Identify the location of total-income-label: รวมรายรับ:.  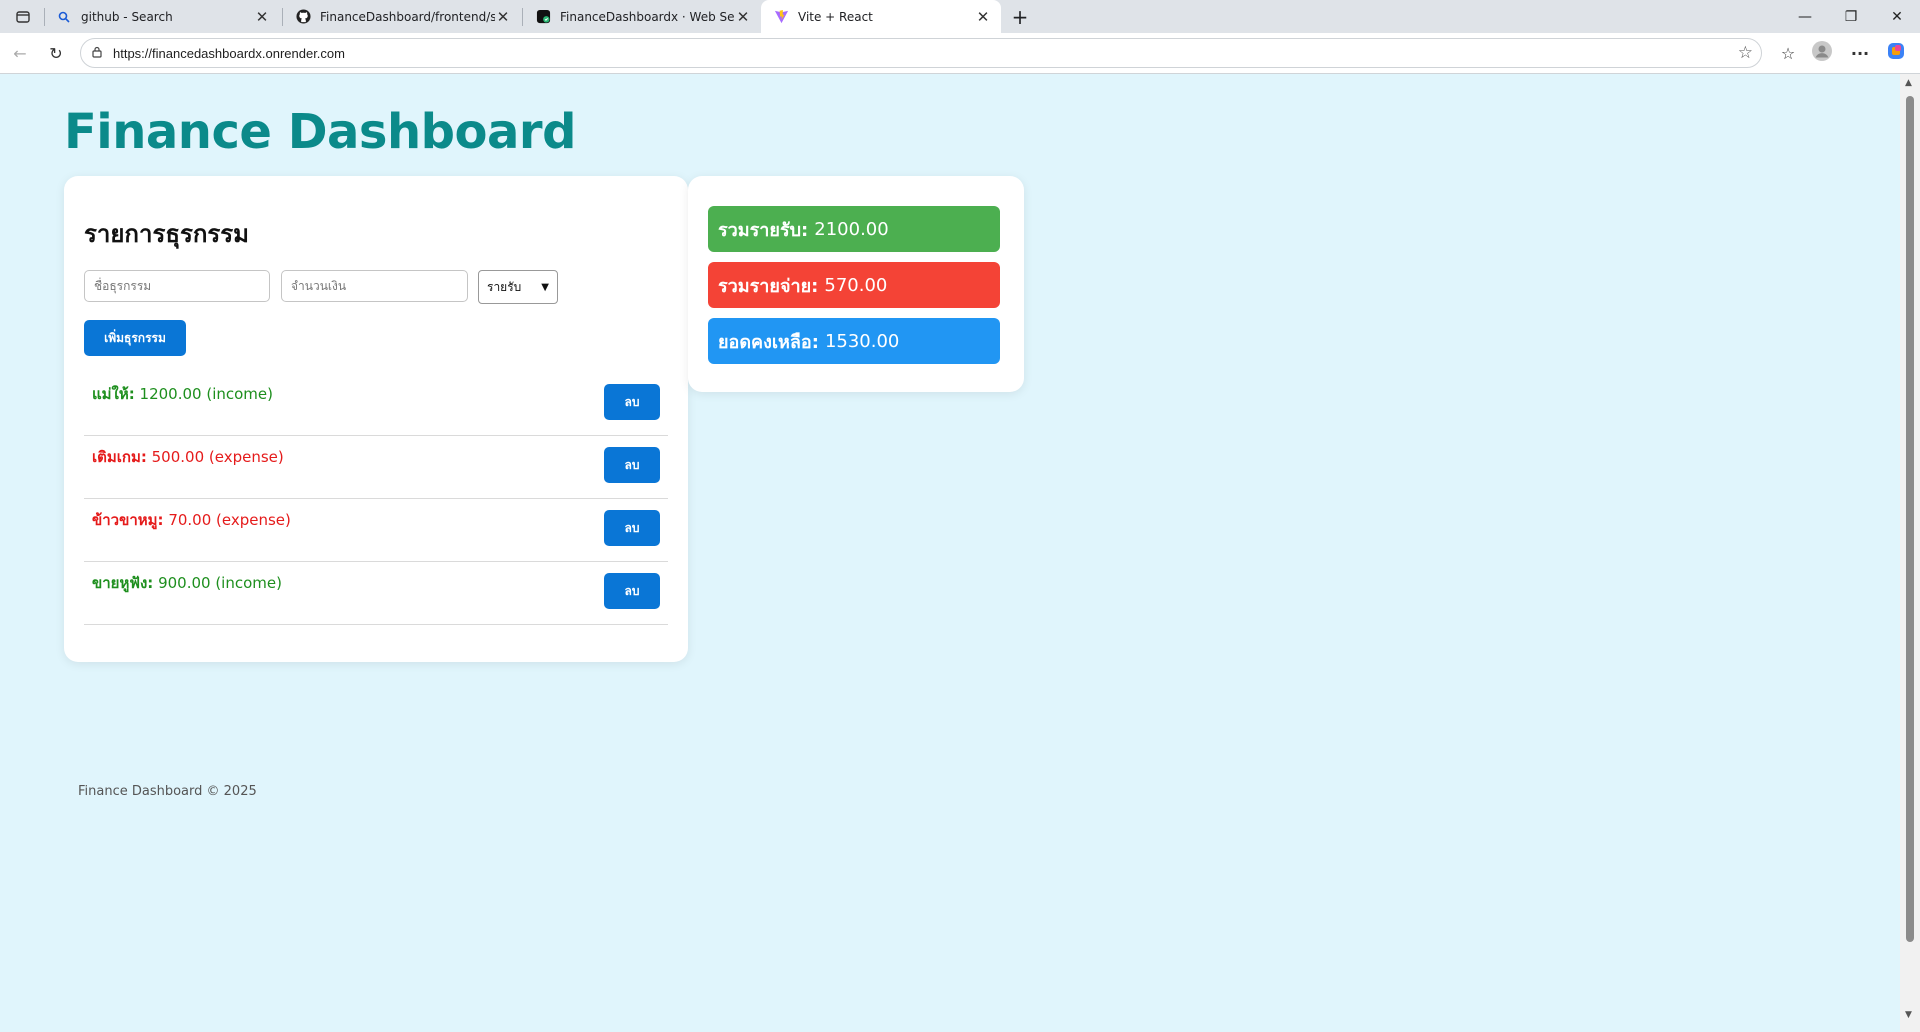
(763, 230).